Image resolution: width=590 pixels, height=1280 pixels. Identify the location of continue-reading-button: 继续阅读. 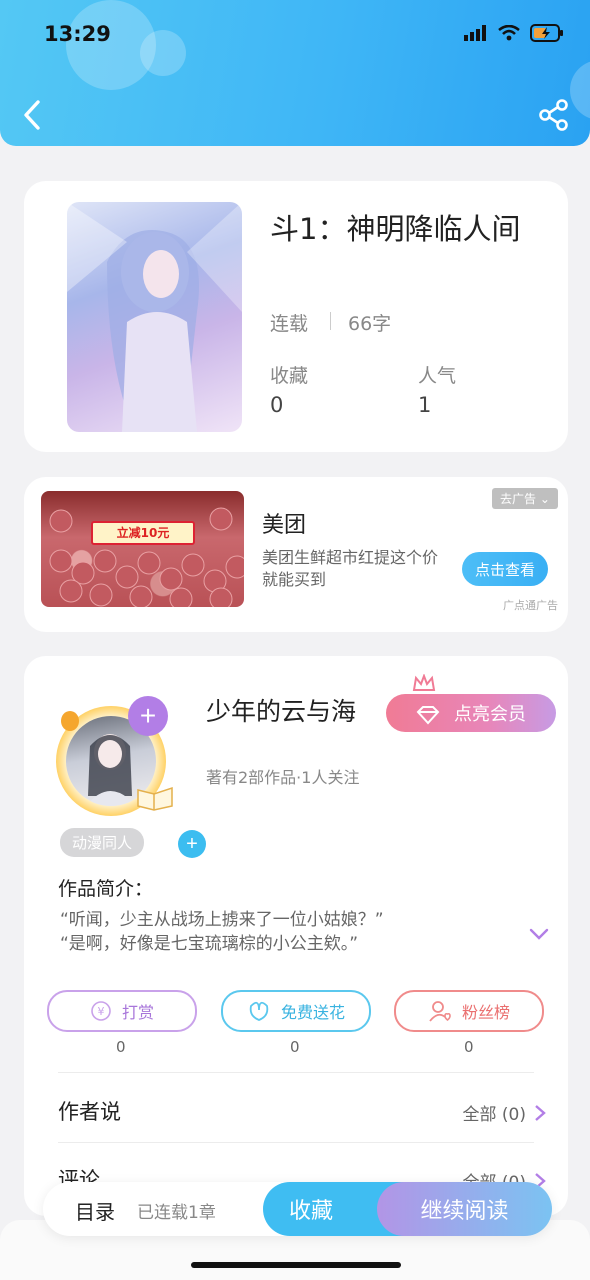
(464, 1209).